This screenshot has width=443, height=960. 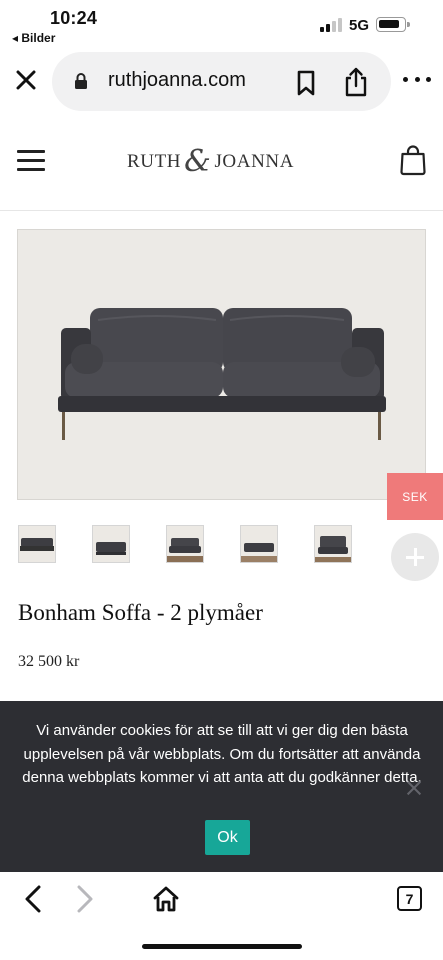 I want to click on home-button, so click(x=166, y=899).